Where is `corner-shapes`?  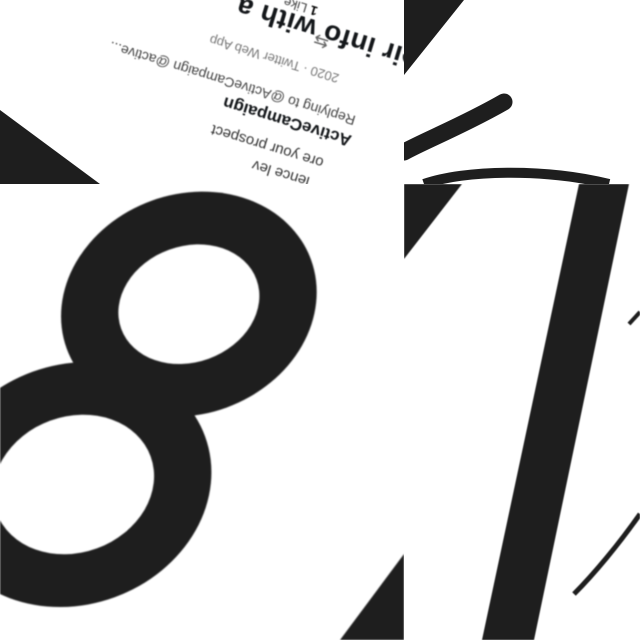 corner-shapes is located at coordinates (50, 147).